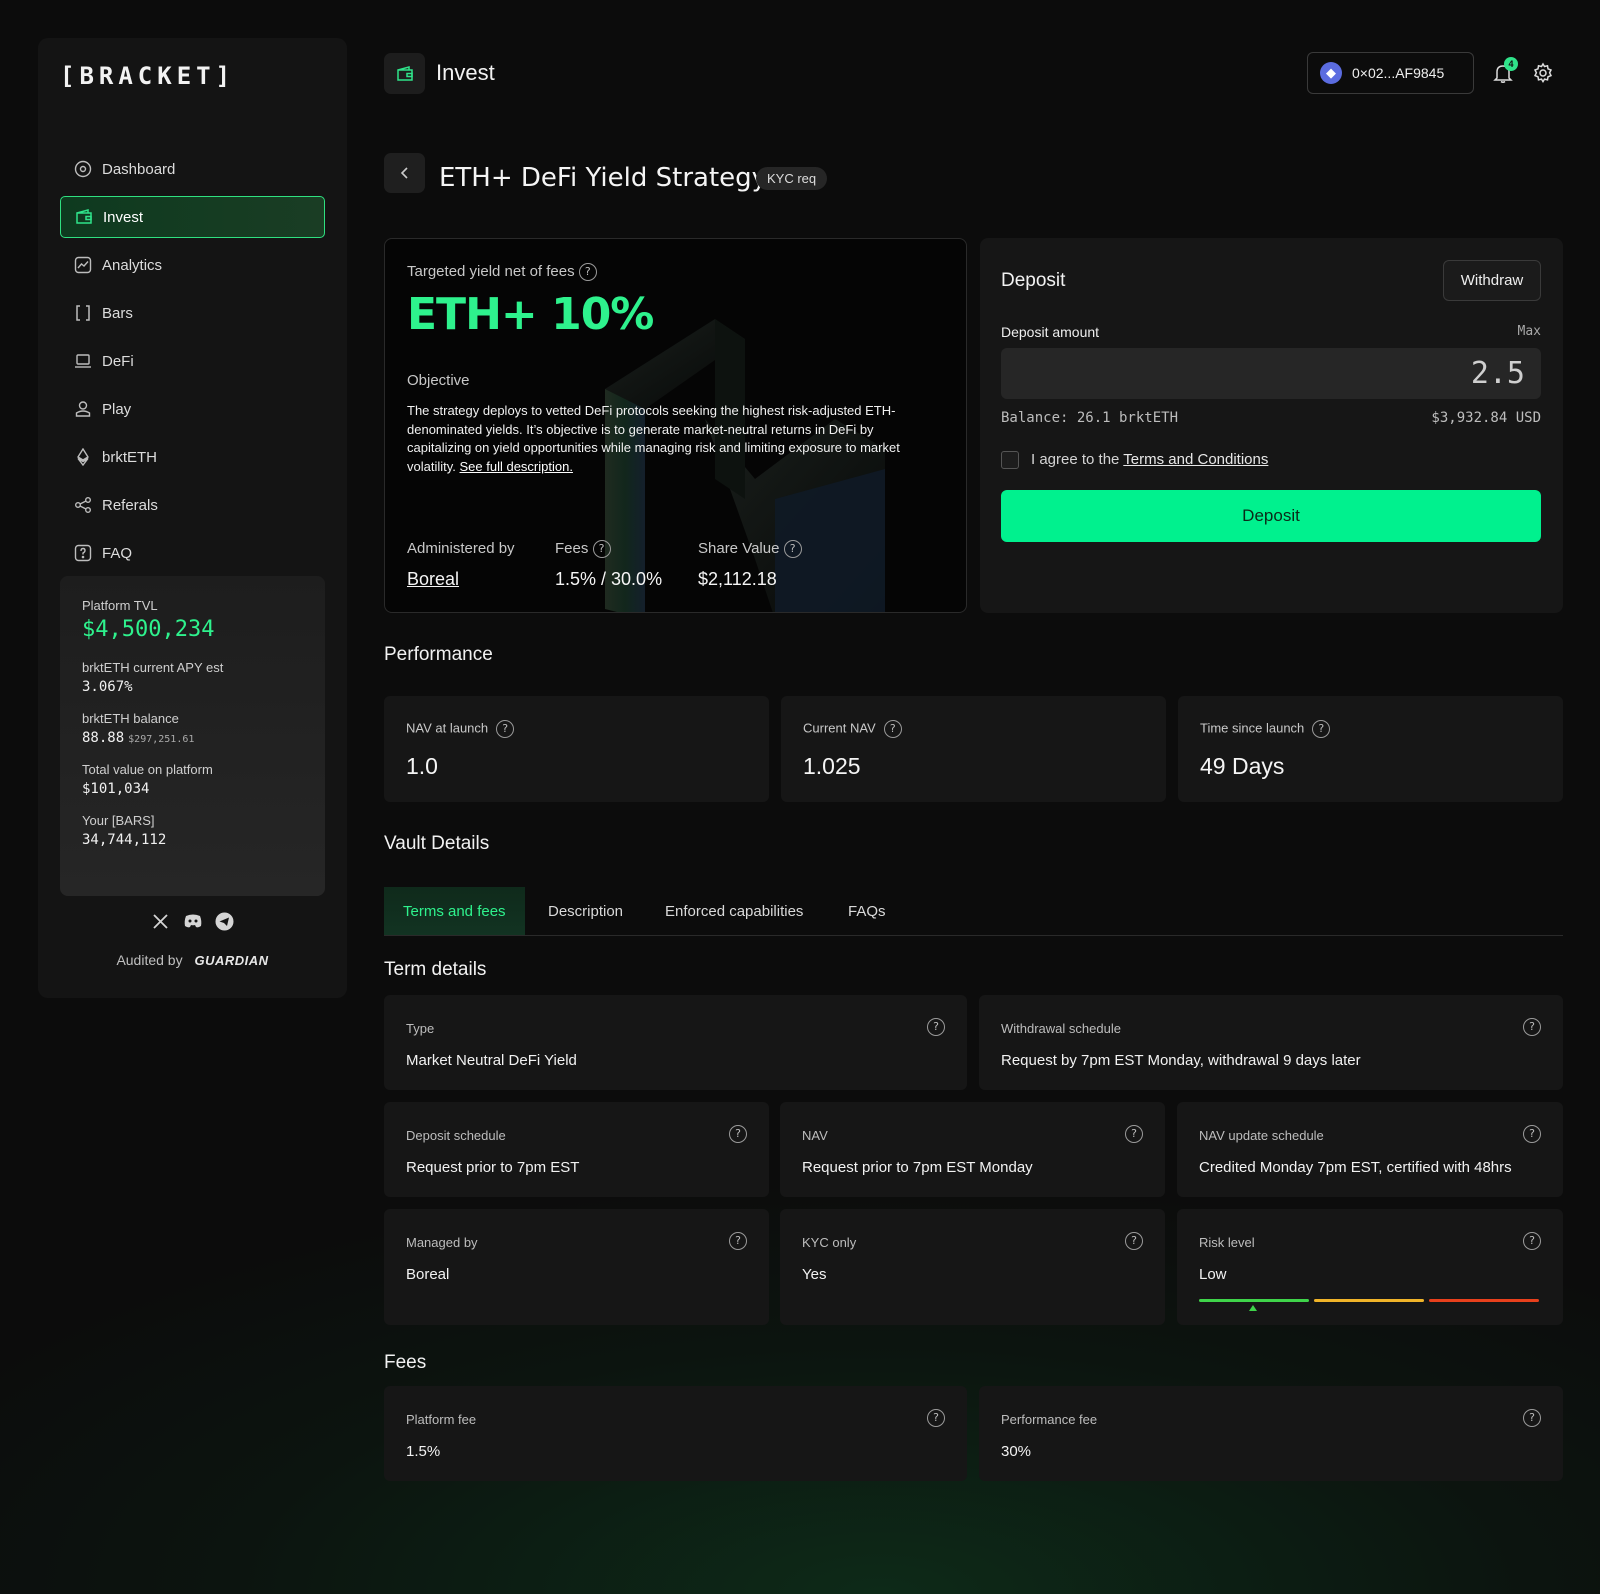 Image resolution: width=1600 pixels, height=1594 pixels. I want to click on sidebar-item-label: DeFi, so click(118, 361).